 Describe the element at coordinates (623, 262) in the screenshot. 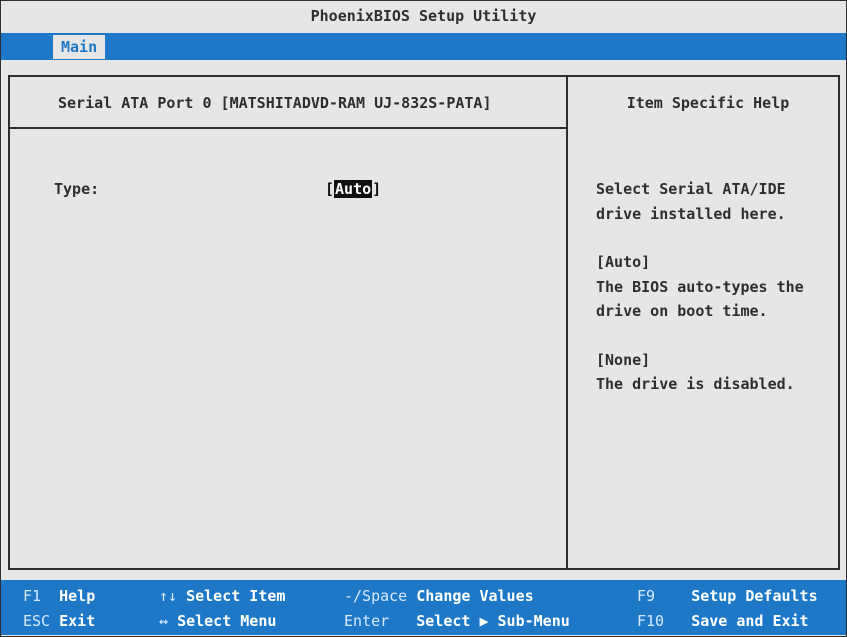

I see `help-line: [Auto]` at that location.